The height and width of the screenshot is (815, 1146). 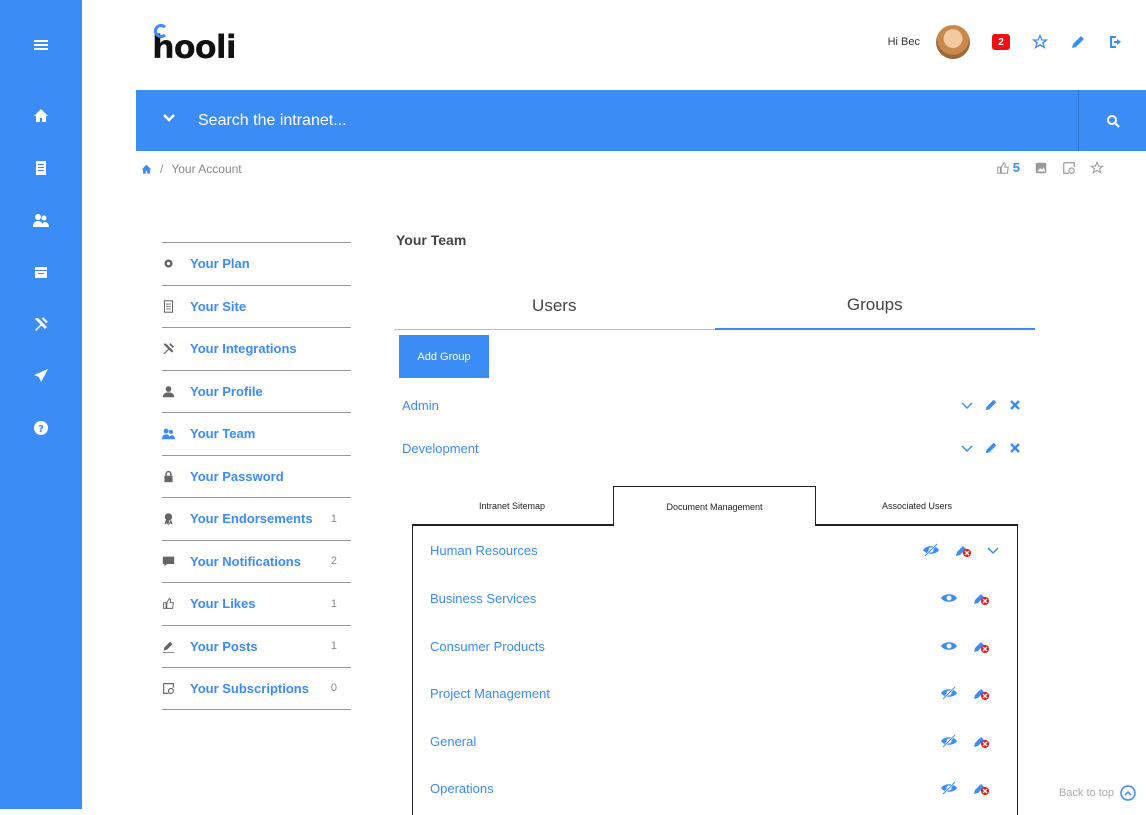 I want to click on nav-label: Your Likes, so click(x=223, y=604).